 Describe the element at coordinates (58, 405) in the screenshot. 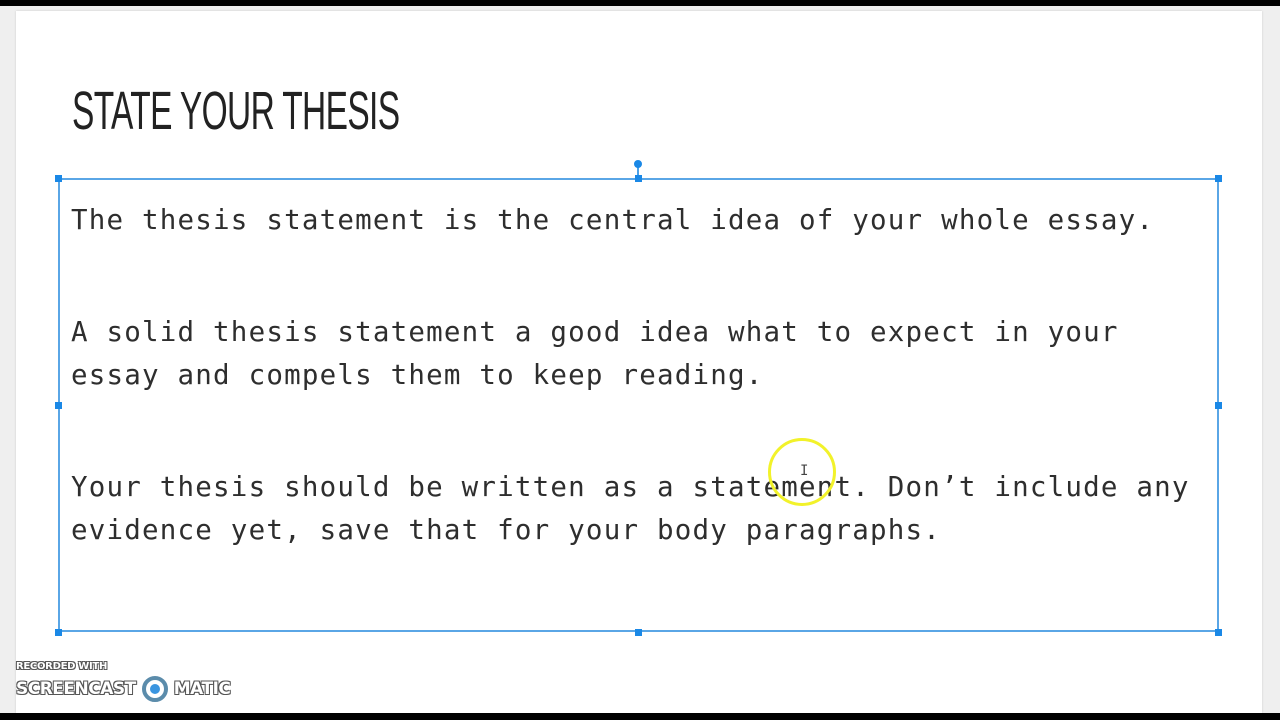

I see `resize-handle-middle-left` at that location.